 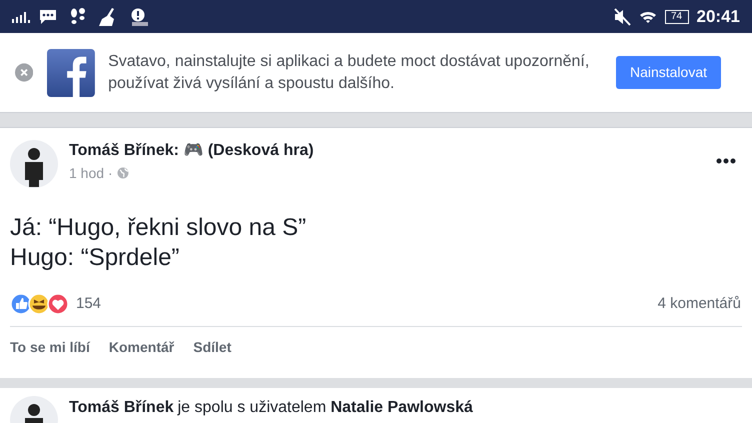 What do you see at coordinates (122, 173) in the screenshot?
I see `globe-icon` at bounding box center [122, 173].